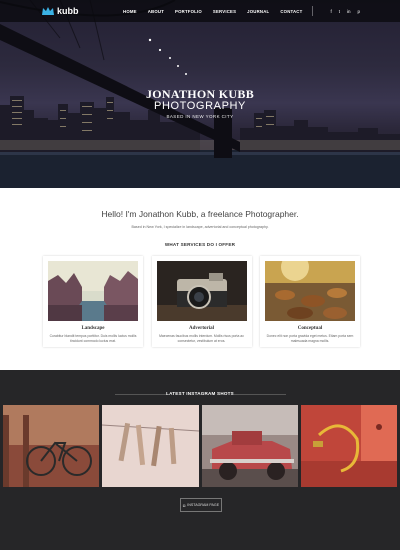 Image resolution: width=400 pixels, height=550 pixels. I want to click on services-heading: WHAT SERVICES DO I OFFER, so click(200, 244).